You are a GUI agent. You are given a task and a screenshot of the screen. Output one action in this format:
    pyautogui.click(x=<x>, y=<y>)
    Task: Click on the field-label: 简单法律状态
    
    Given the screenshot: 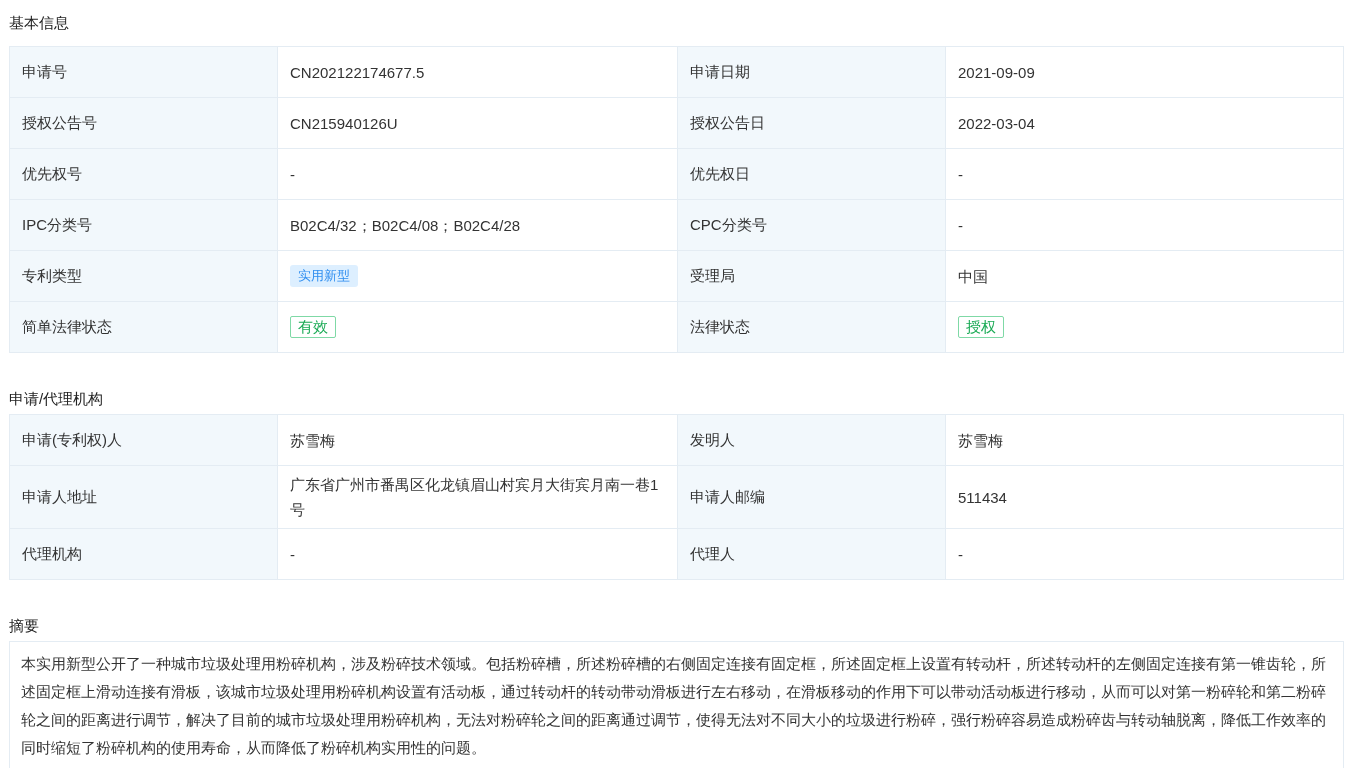 What is the action you would take?
    pyautogui.click(x=67, y=326)
    